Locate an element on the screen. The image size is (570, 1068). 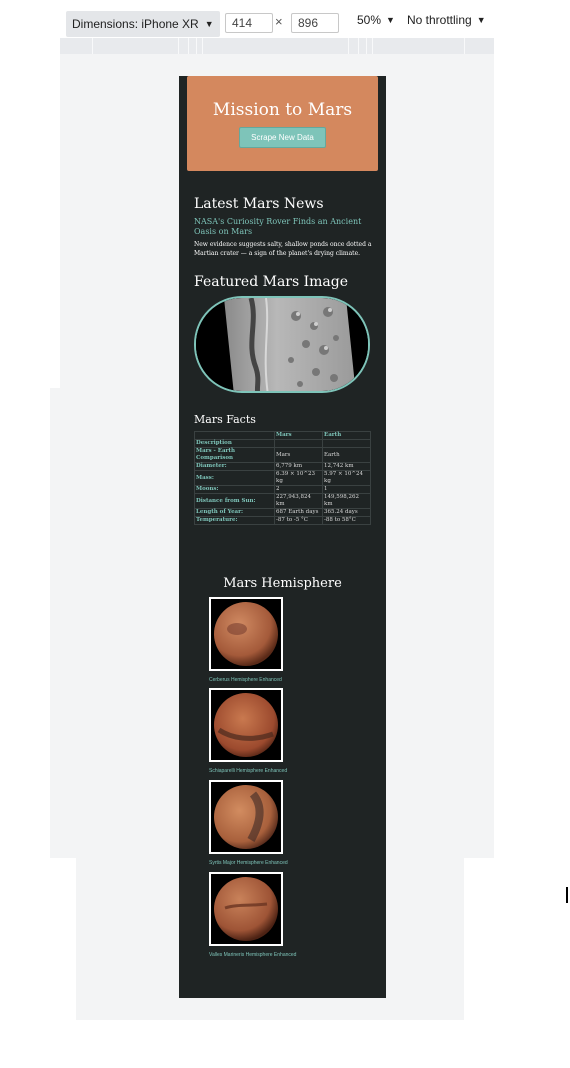
earth-value: 1 is located at coordinates (346, 489).